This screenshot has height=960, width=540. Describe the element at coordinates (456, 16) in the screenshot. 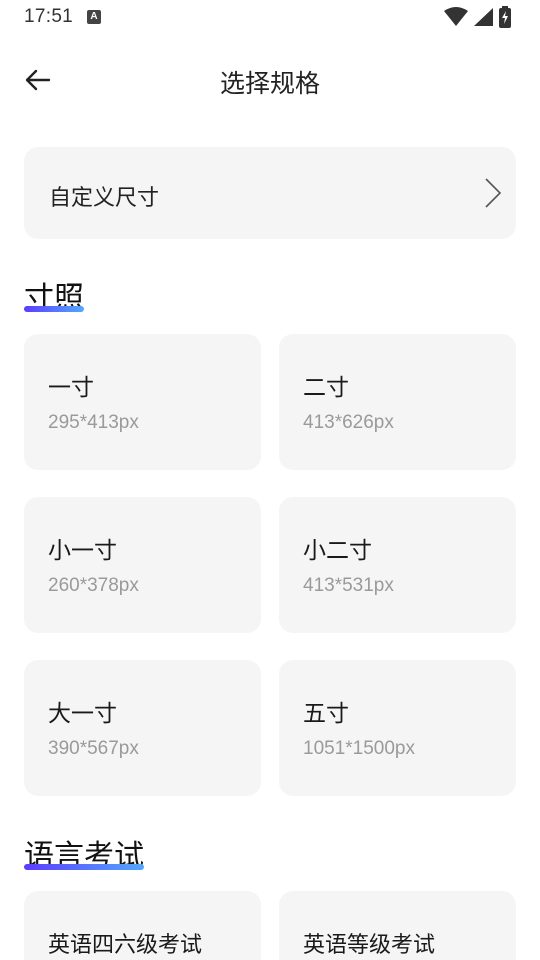

I see `wifi-icon` at that location.